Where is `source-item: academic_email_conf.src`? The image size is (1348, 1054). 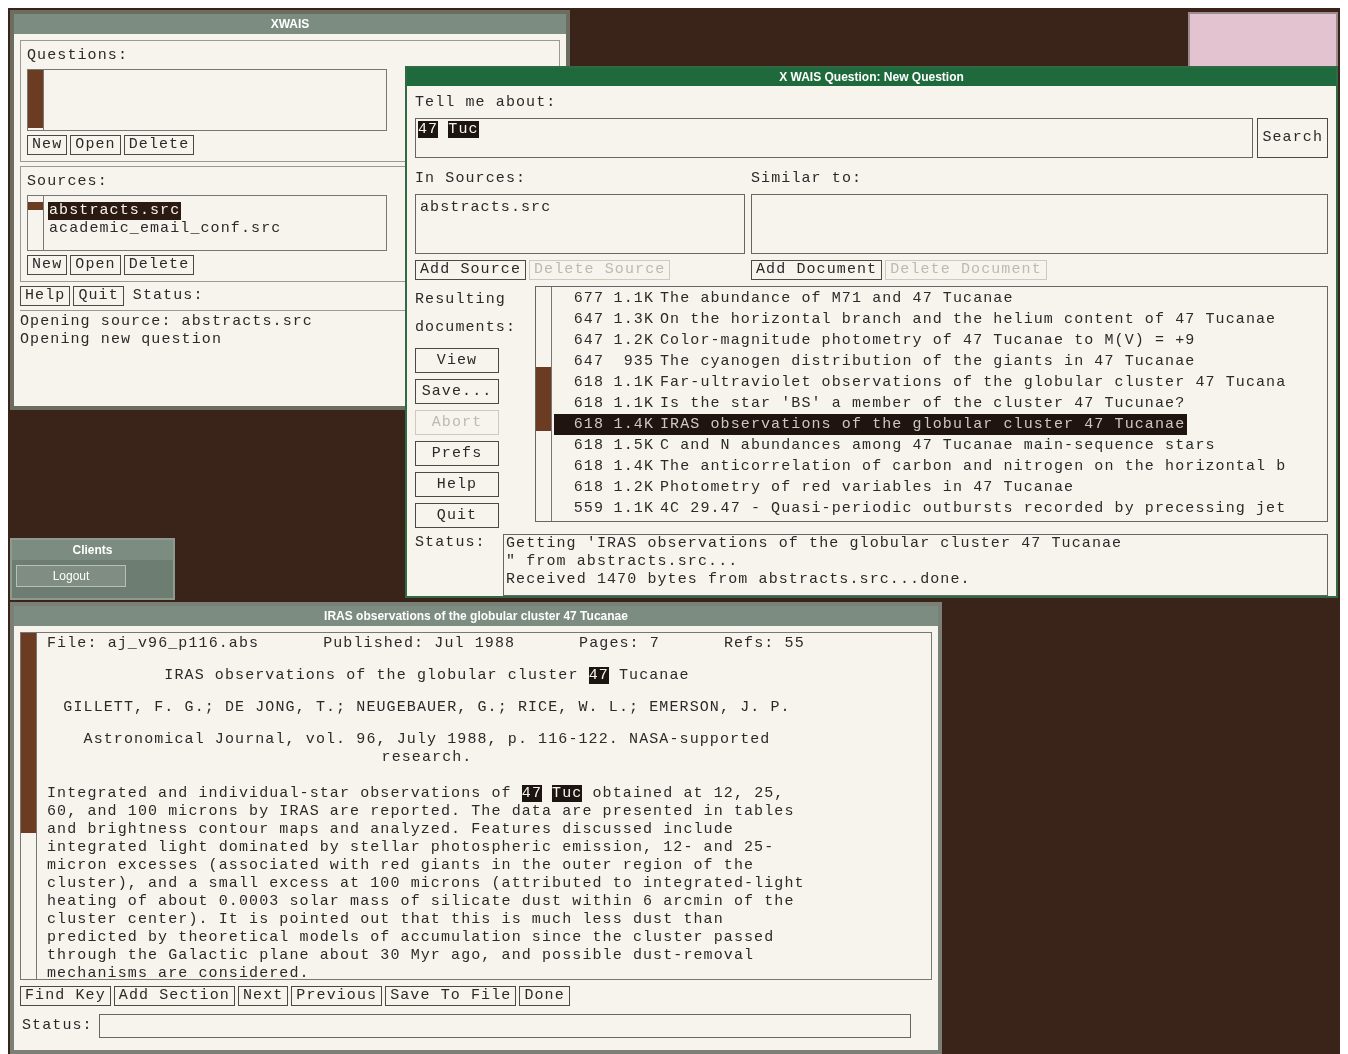 source-item: academic_email_conf.src is located at coordinates (165, 229).